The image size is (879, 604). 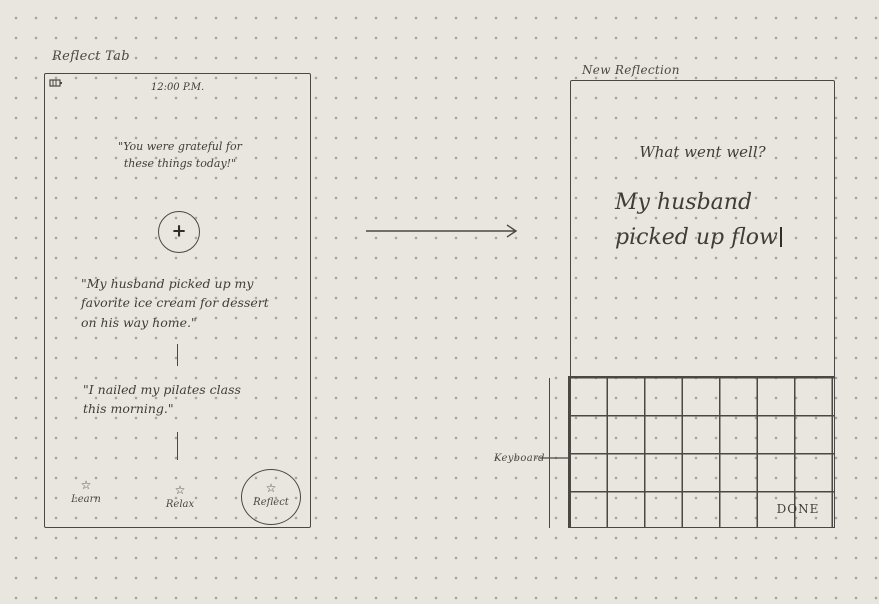 I want to click on new-reflection-caption: New Reflection, so click(x=631, y=70).